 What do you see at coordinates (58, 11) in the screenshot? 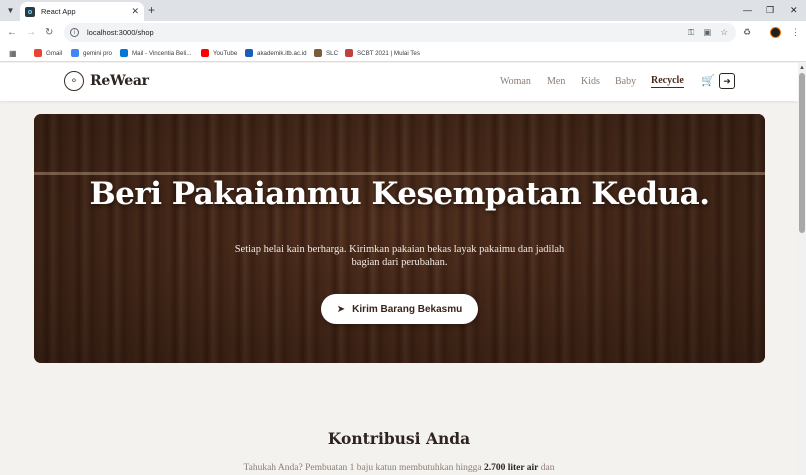
I see `tab-title: React App` at bounding box center [58, 11].